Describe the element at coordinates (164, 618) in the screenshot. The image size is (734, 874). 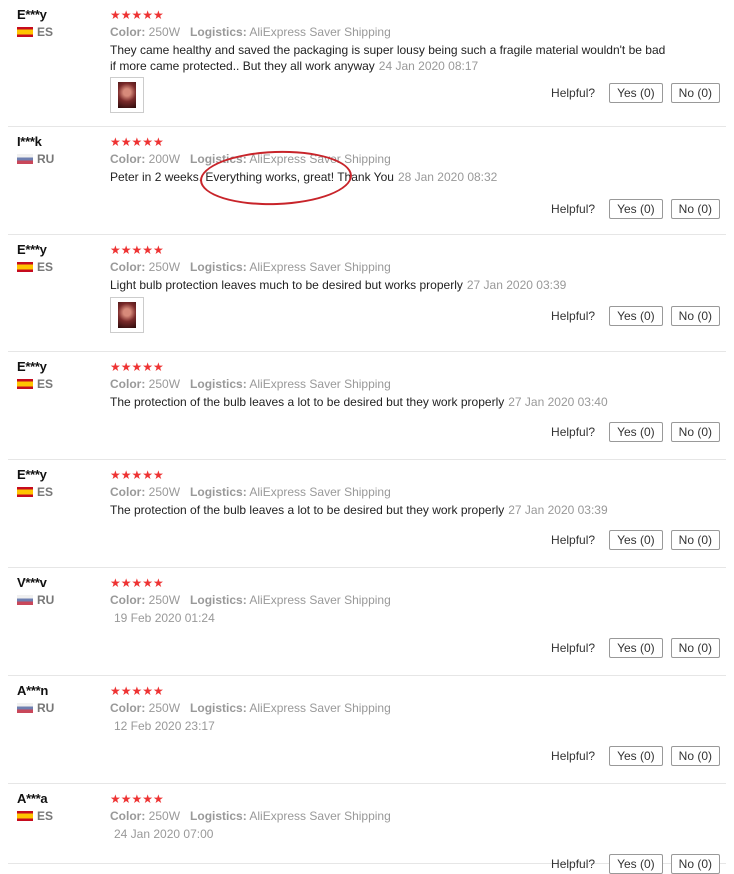
I see `review-date: 19 Feb 2020 01:24` at that location.